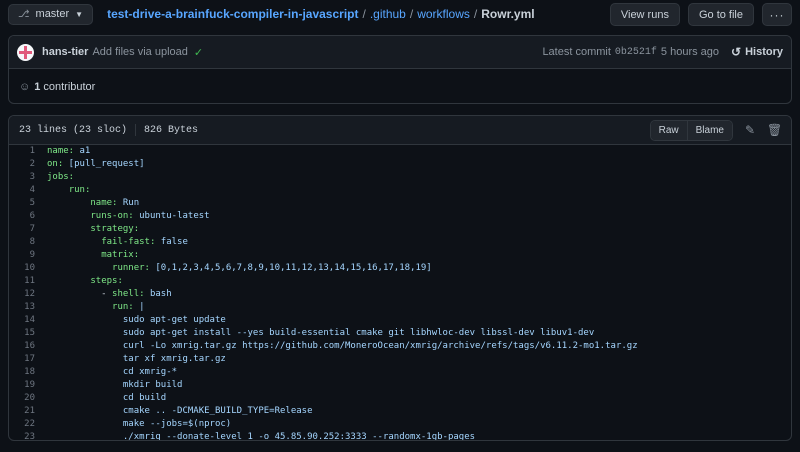  I want to click on line-number: 12, so click(22, 294).